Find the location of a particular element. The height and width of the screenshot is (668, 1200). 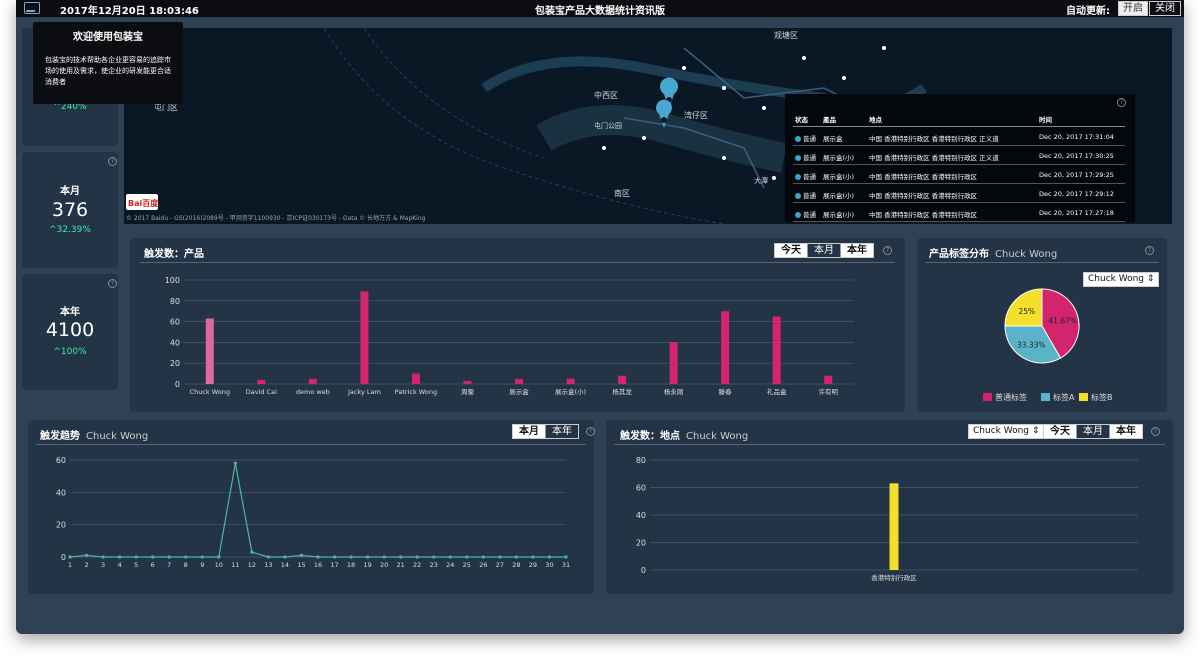

x-tick-label: 16 is located at coordinates (318, 565).